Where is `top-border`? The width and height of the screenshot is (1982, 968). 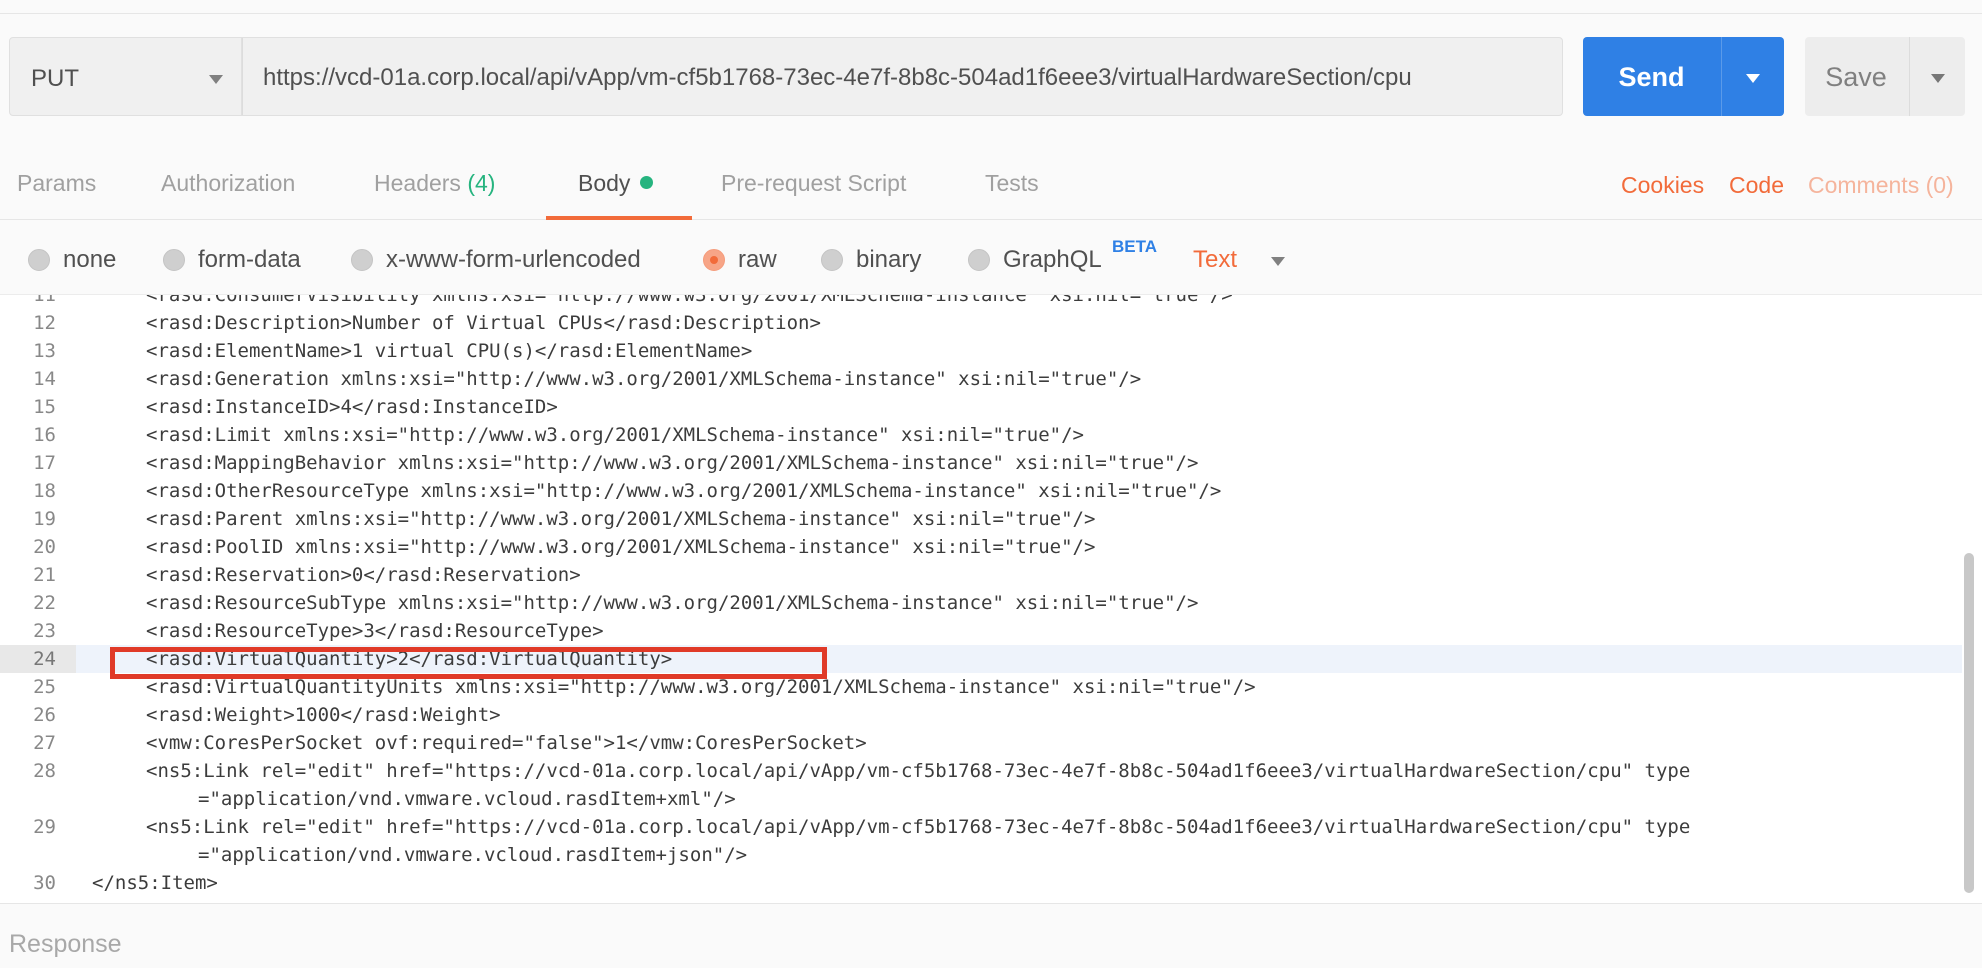 top-border is located at coordinates (991, 7).